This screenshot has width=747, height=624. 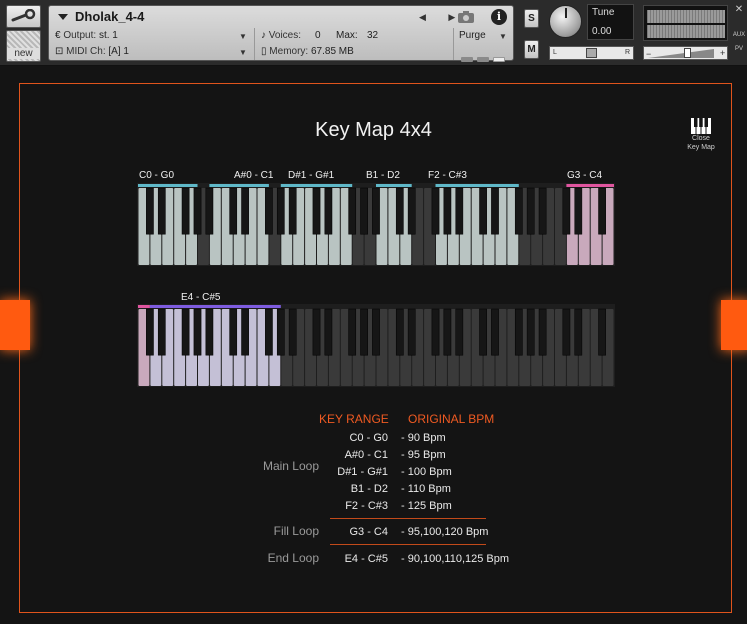 I want to click on pan-slider-thumb, so click(x=591, y=53).